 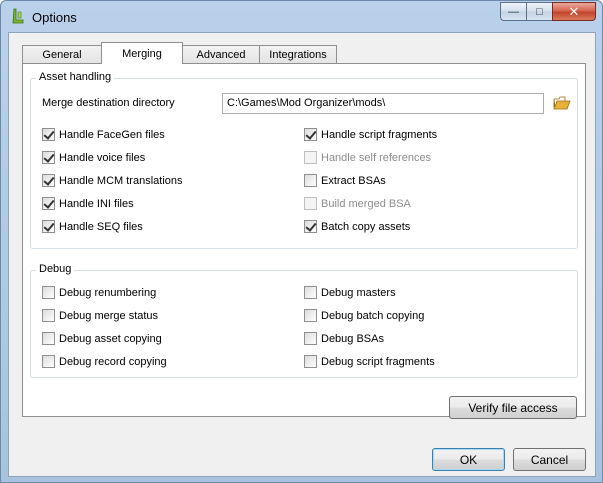 I want to click on tab-general: General, so click(x=62, y=54).